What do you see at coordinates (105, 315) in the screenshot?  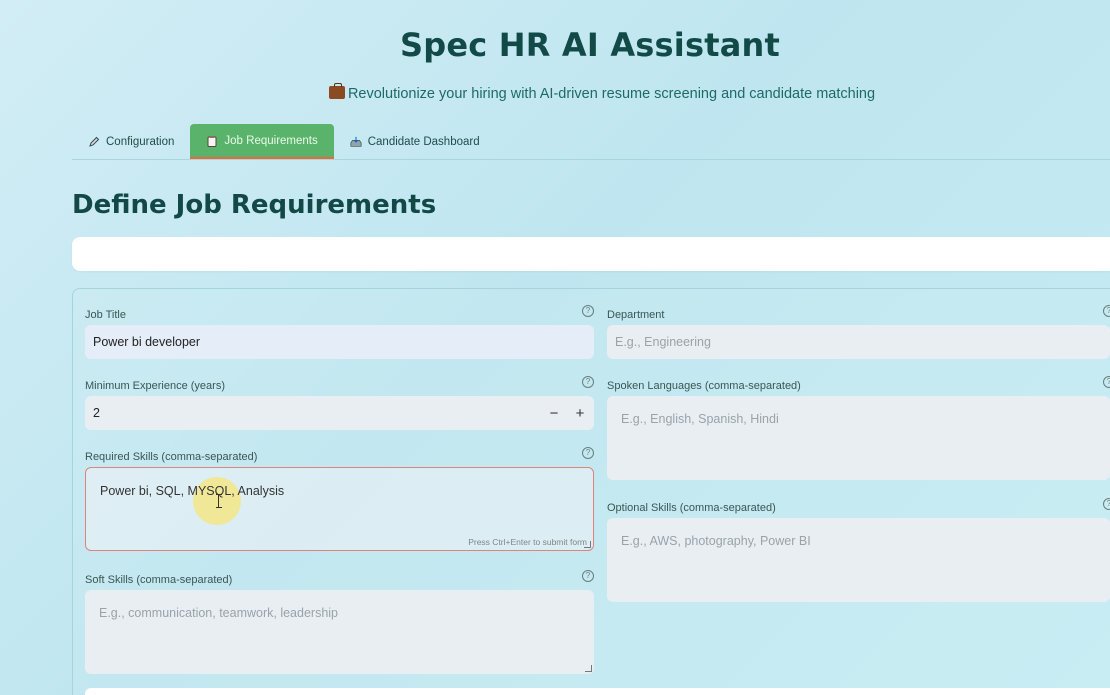 I see `job-title-label: Job Title` at bounding box center [105, 315].